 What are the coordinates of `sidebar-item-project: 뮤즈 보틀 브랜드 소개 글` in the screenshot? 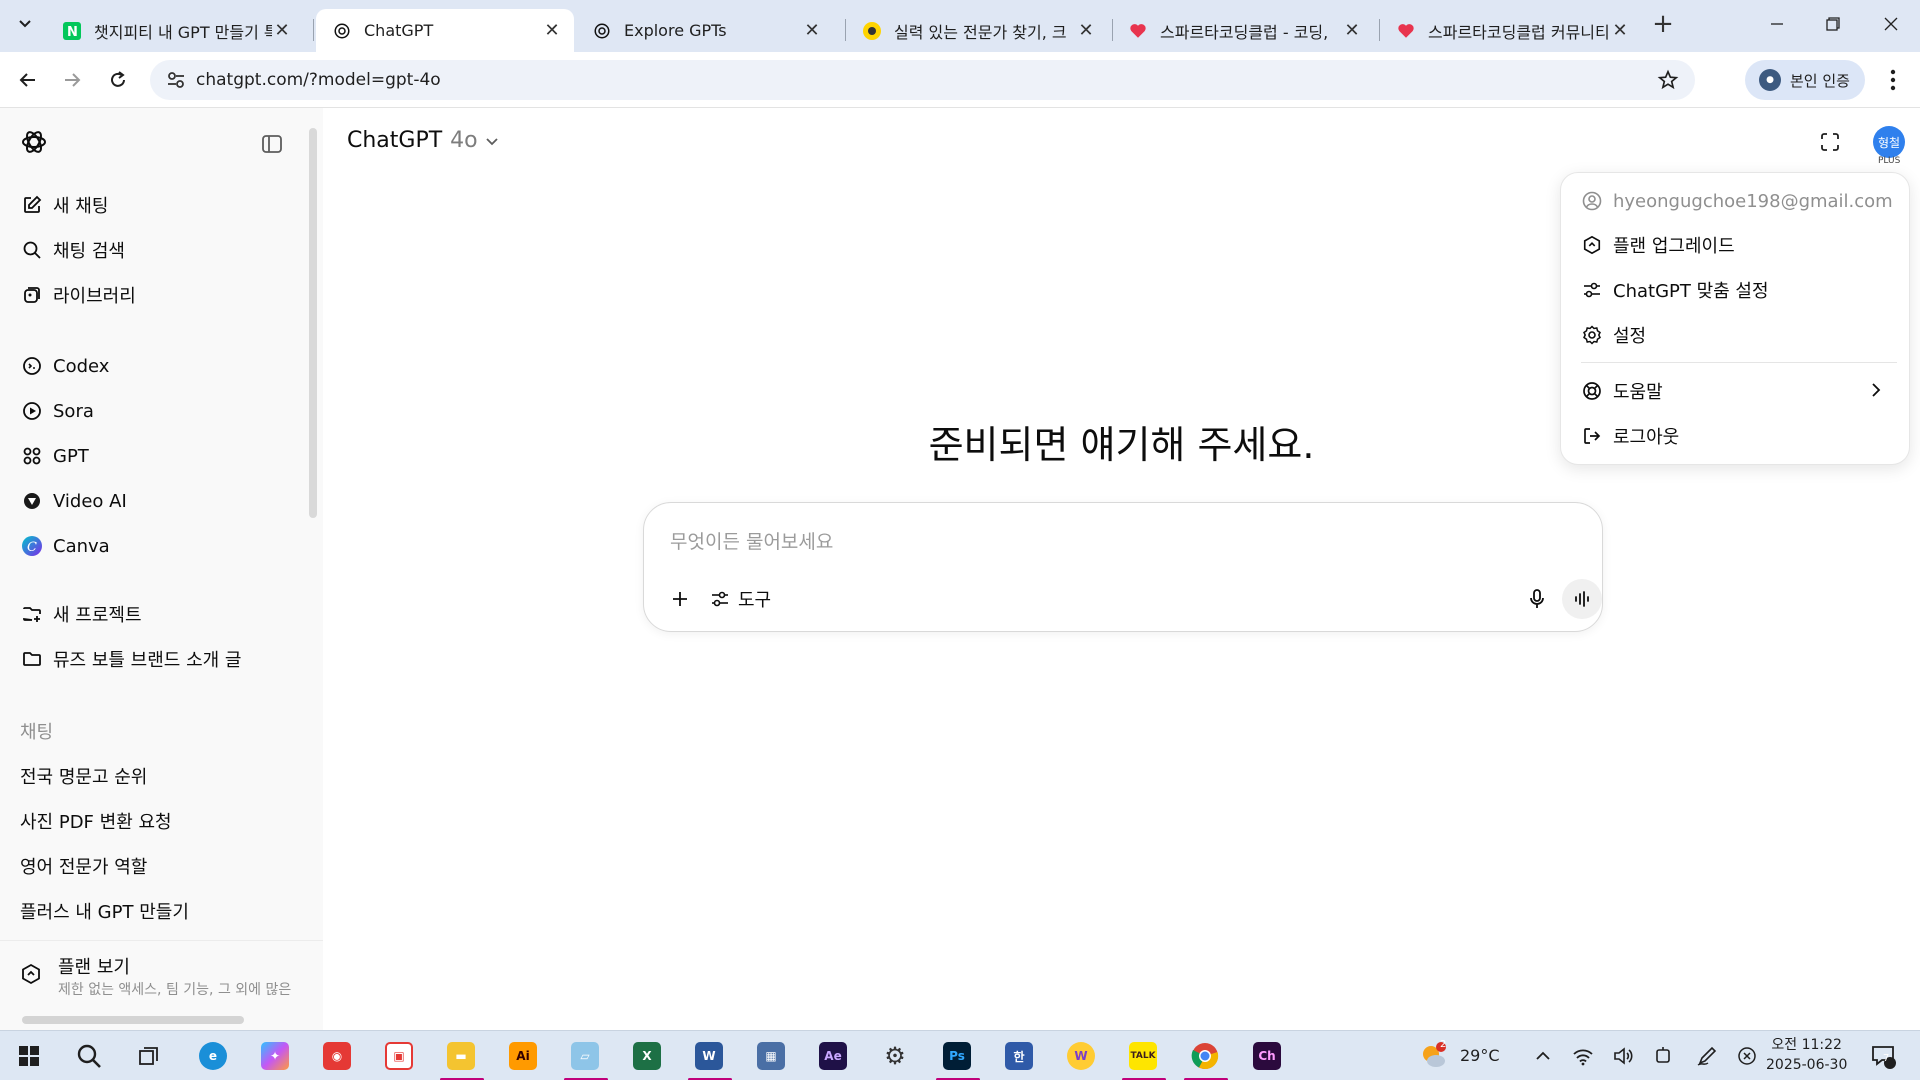 It's located at (165, 659).